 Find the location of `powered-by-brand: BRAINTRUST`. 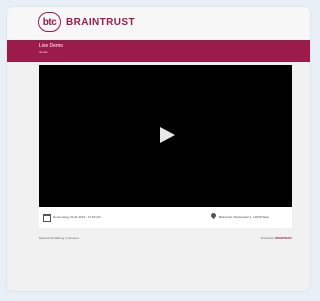

powered-by-brand: BRAINTRUST is located at coordinates (283, 238).